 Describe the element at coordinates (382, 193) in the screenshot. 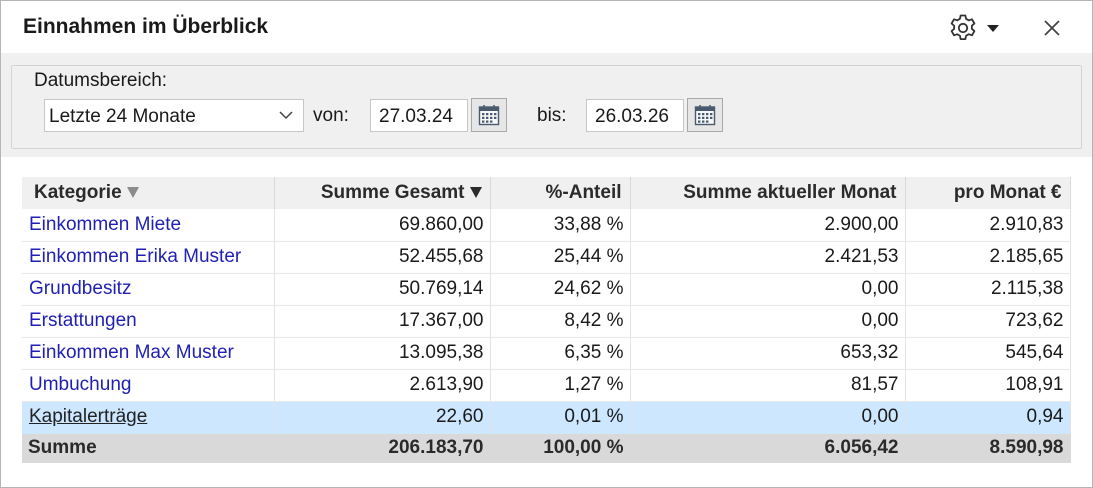

I see `column-header-total: Summe Gesamt` at that location.